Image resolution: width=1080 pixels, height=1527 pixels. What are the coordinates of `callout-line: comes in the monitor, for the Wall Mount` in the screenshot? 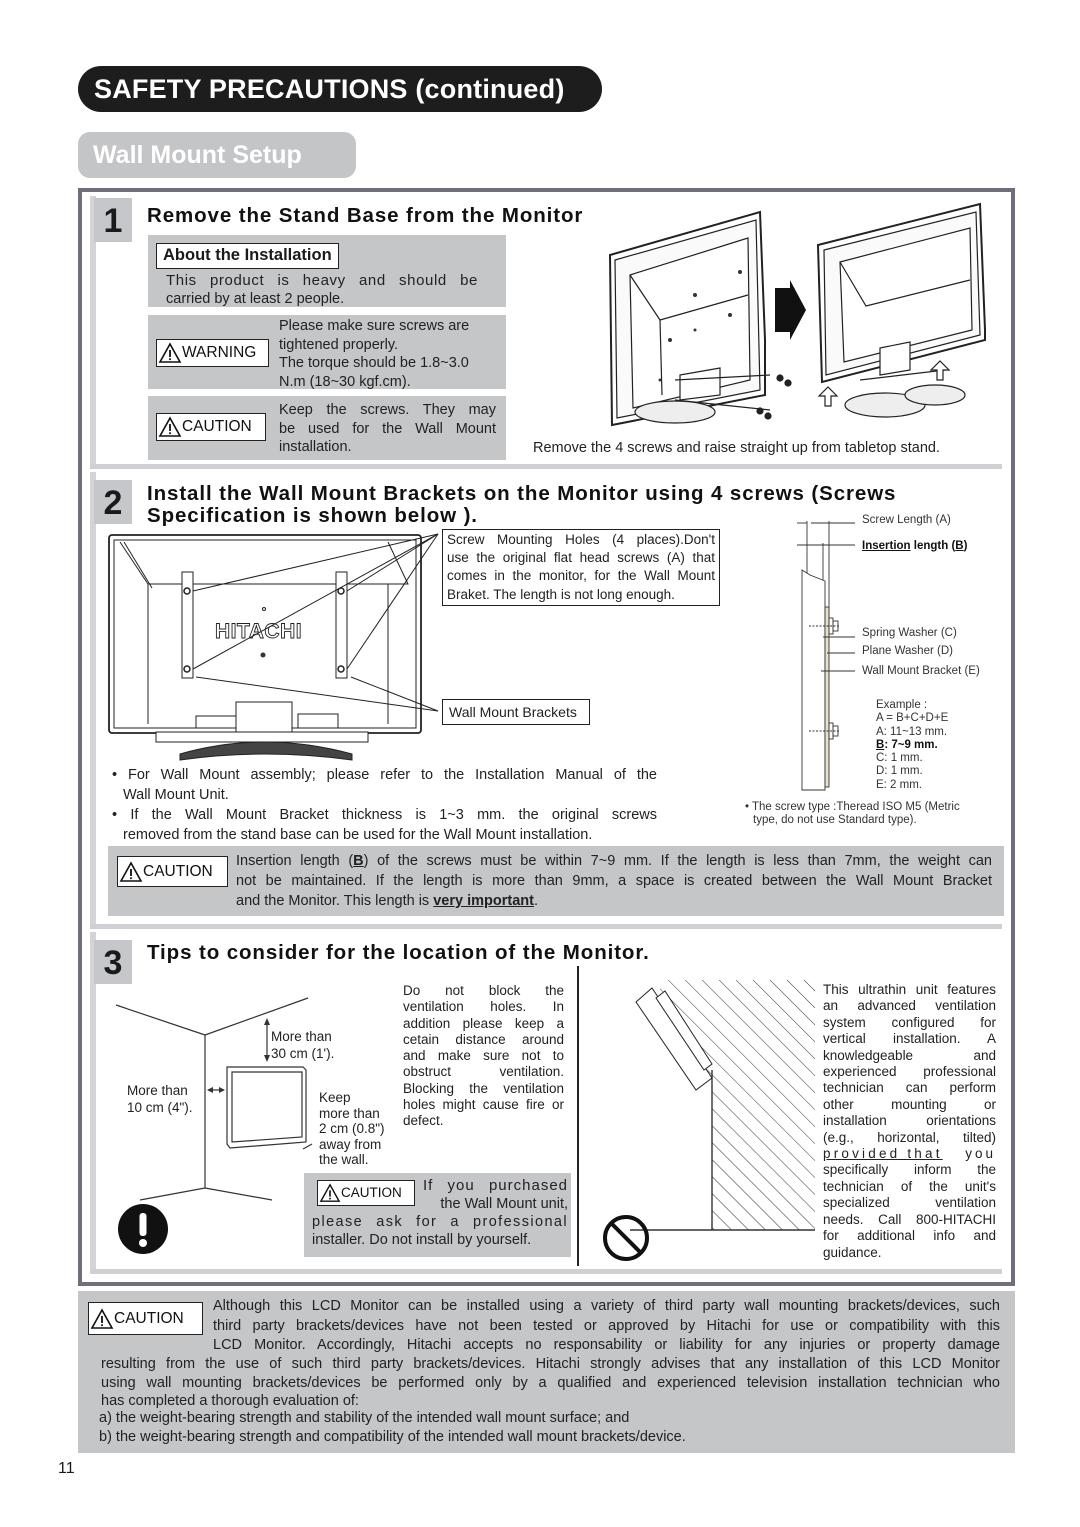 It's located at (581, 576).